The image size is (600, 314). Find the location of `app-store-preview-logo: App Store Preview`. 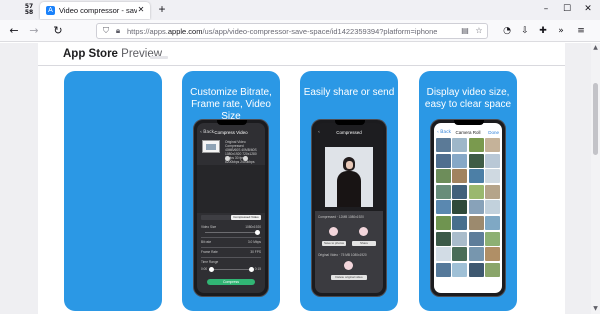

app-store-preview-logo: App Store Preview is located at coordinates (112, 54).